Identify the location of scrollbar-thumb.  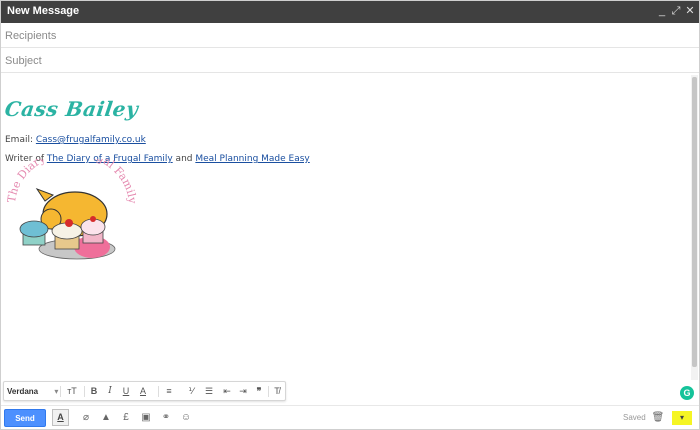
(694, 222).